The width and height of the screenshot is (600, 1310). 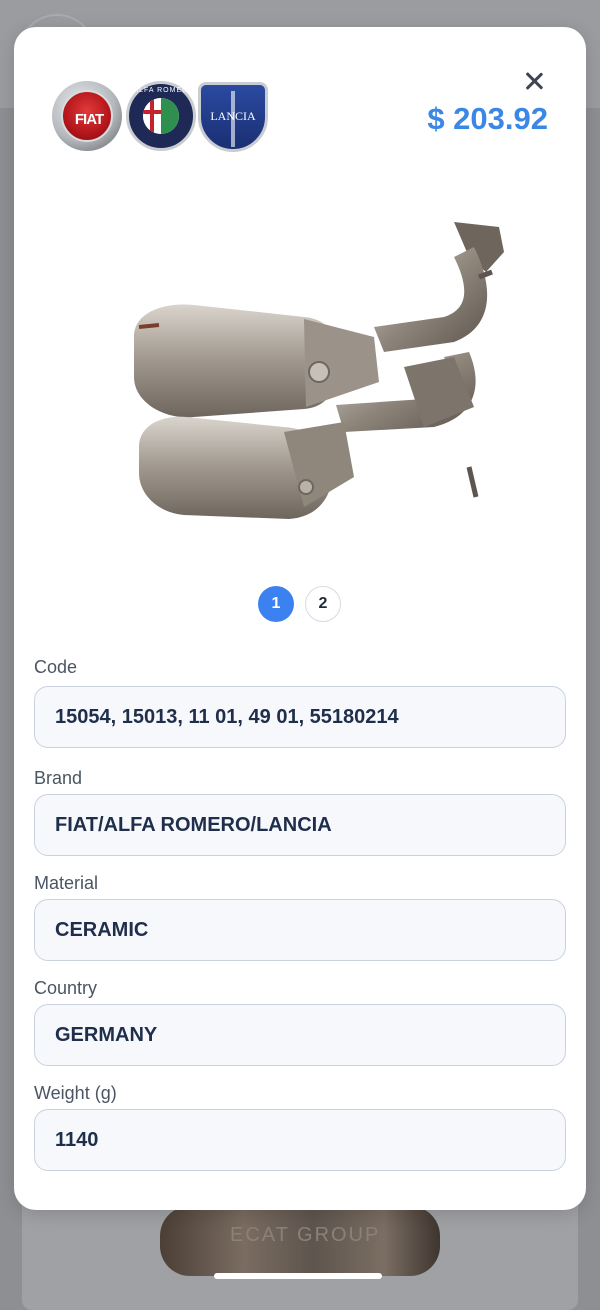 I want to click on brand-label: Brand, so click(x=58, y=778).